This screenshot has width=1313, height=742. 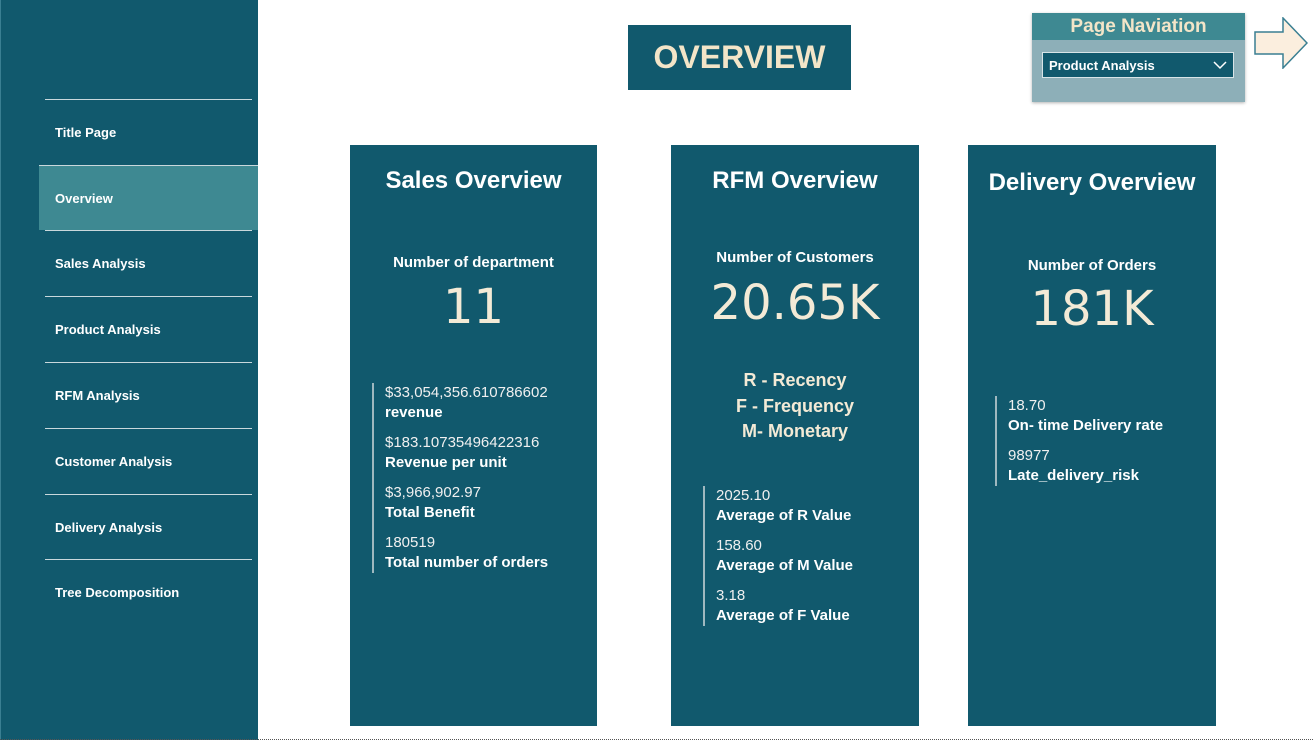 I want to click on kpi-value: 98977, so click(x=1029, y=455).